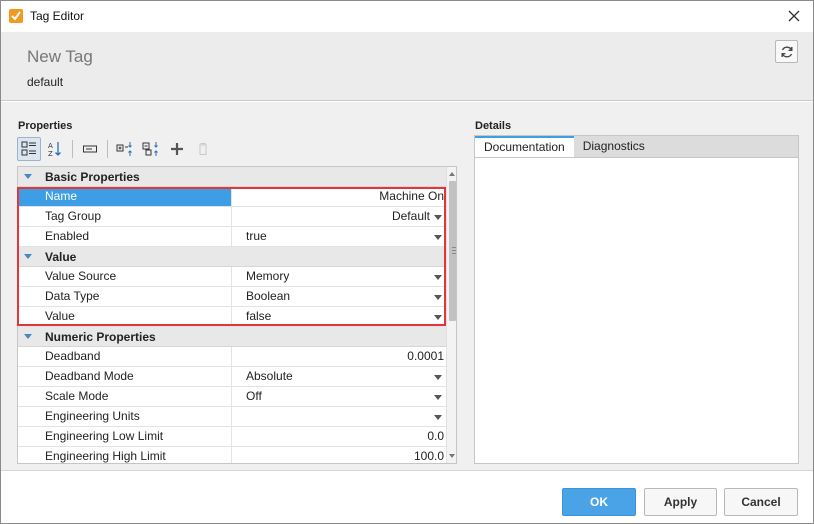 This screenshot has width=814, height=524. Describe the element at coordinates (60, 56) in the screenshot. I see `tag-name: New Tag` at that location.